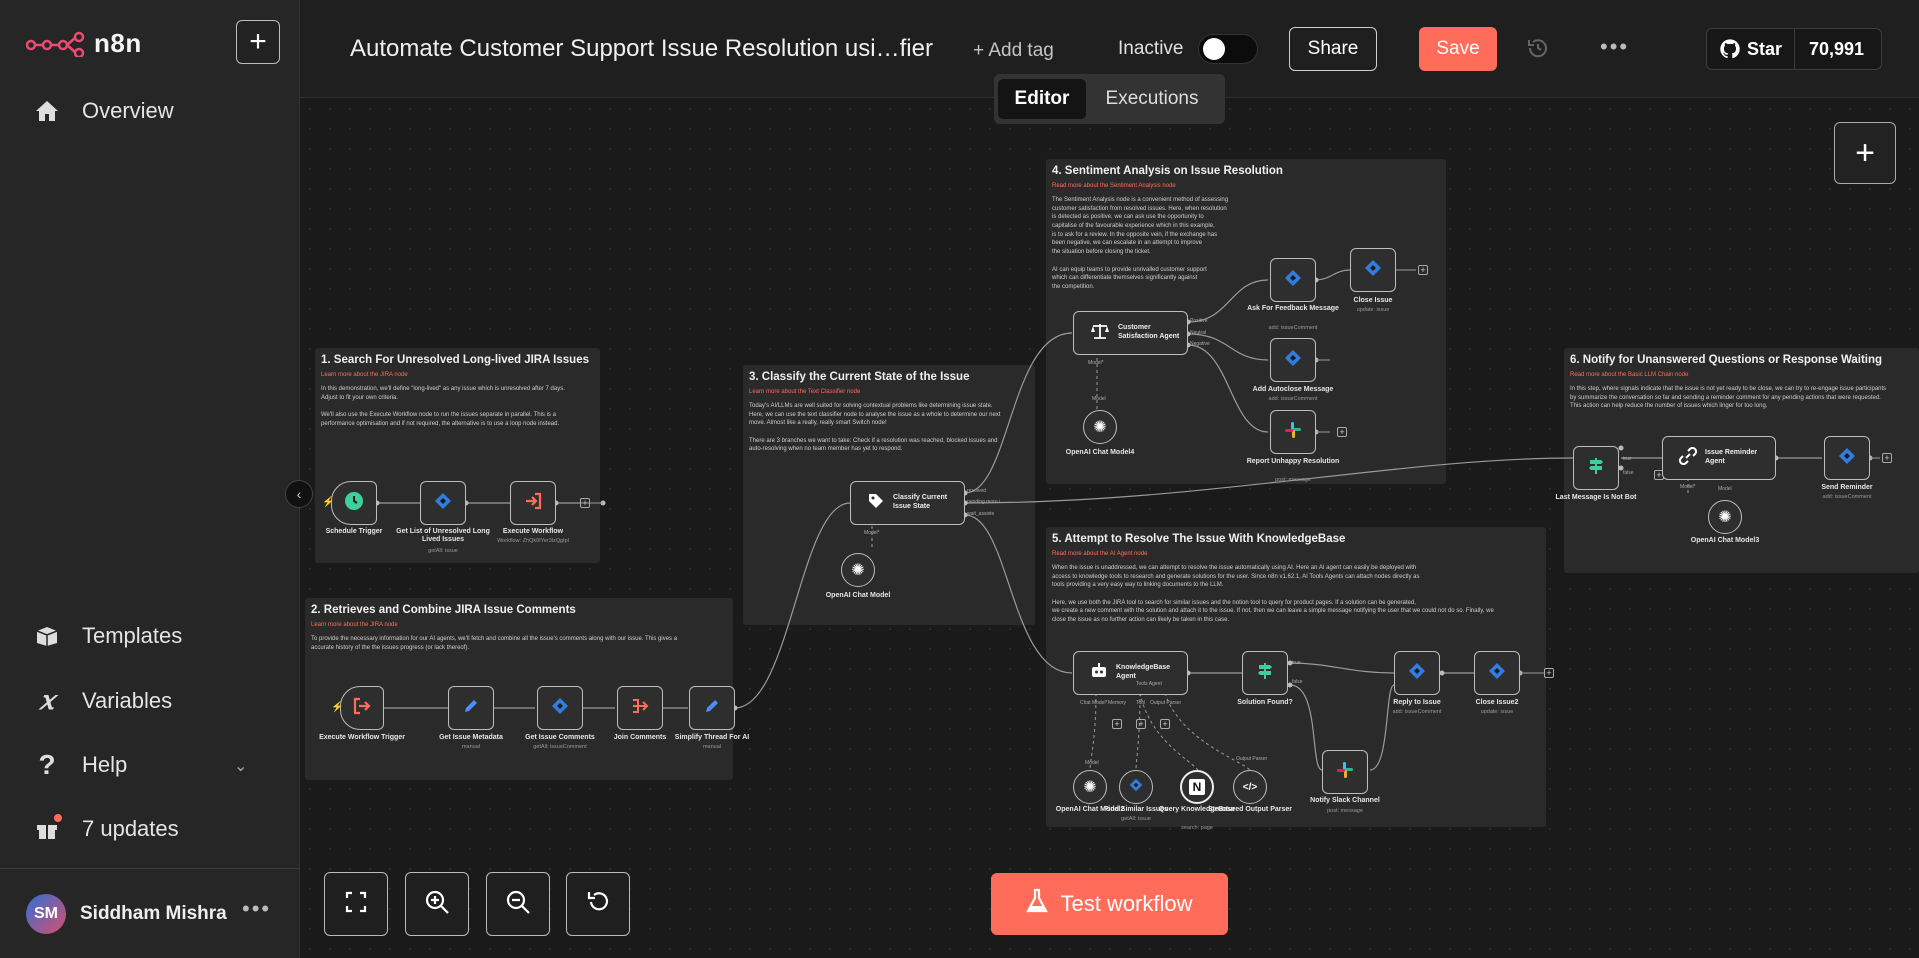  Describe the element at coordinates (598, 904) in the screenshot. I see `reset-zoom-button` at that location.